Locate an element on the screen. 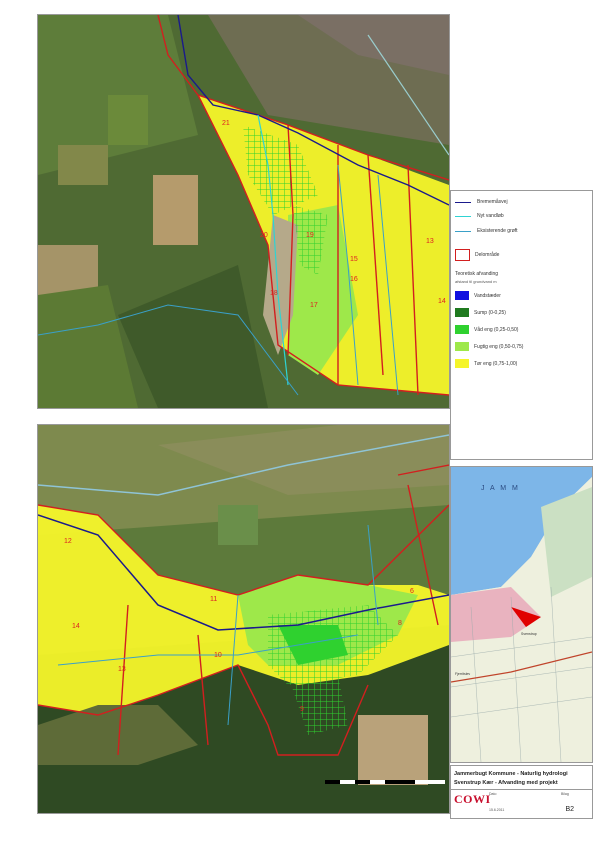 This screenshot has height=842, width=595. legend-item-class: Vandstæder is located at coordinates (478, 295).